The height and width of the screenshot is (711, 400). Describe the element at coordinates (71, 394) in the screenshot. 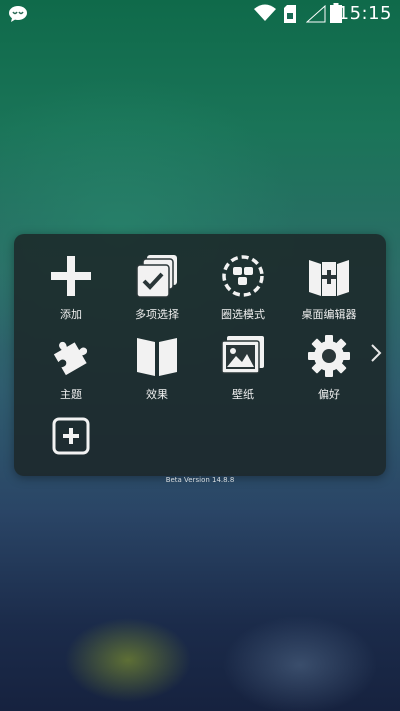

I see `menu-item-label: 主题` at that location.